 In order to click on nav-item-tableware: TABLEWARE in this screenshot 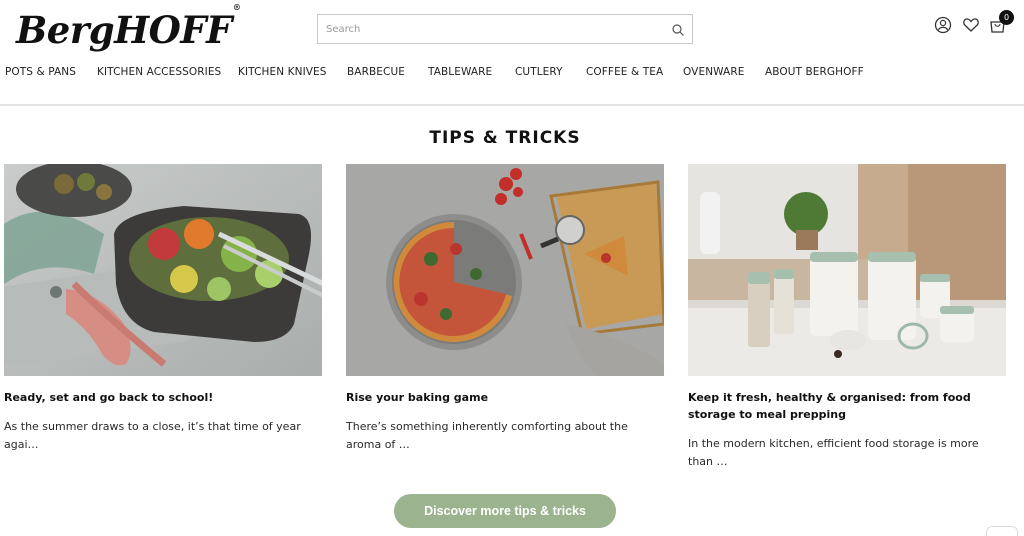, I will do `click(460, 72)`.